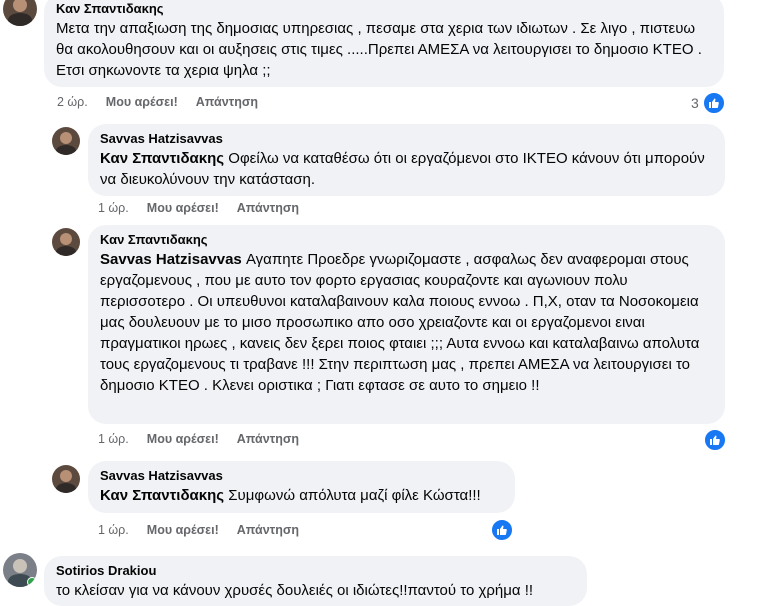 The image size is (763, 606). What do you see at coordinates (32, 582) in the screenshot?
I see `online-status-icon` at bounding box center [32, 582].